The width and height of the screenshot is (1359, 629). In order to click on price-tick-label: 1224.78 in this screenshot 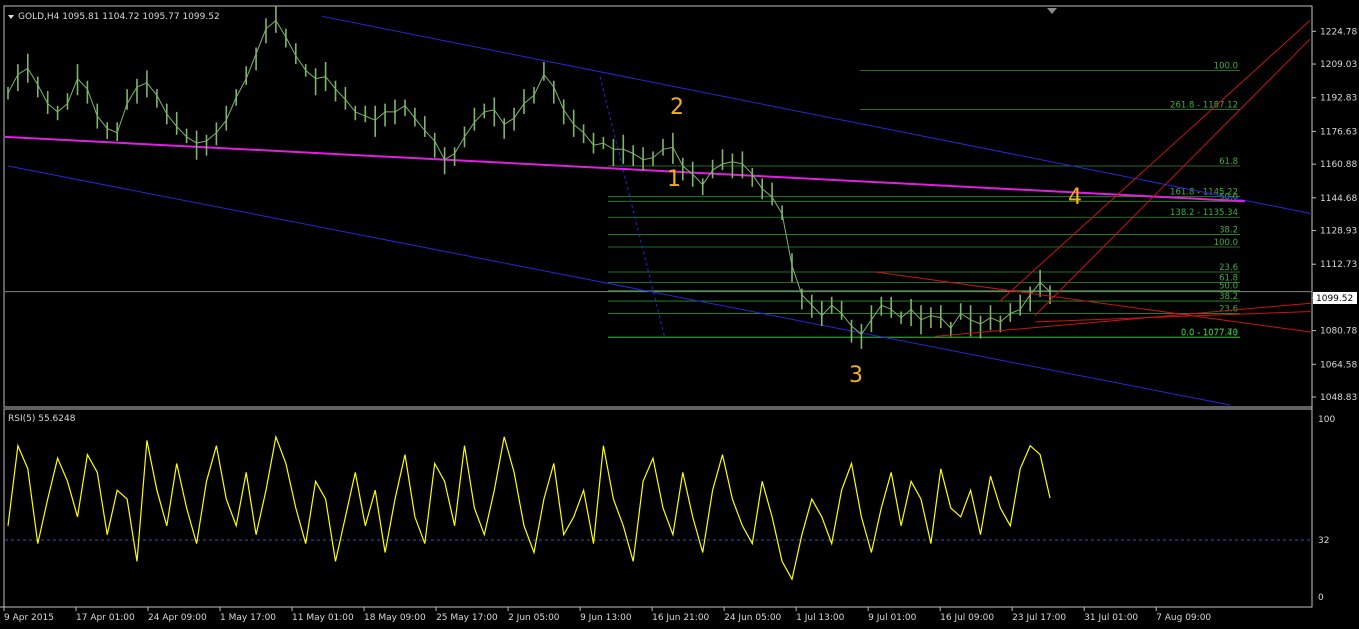, I will do `click(1338, 32)`.